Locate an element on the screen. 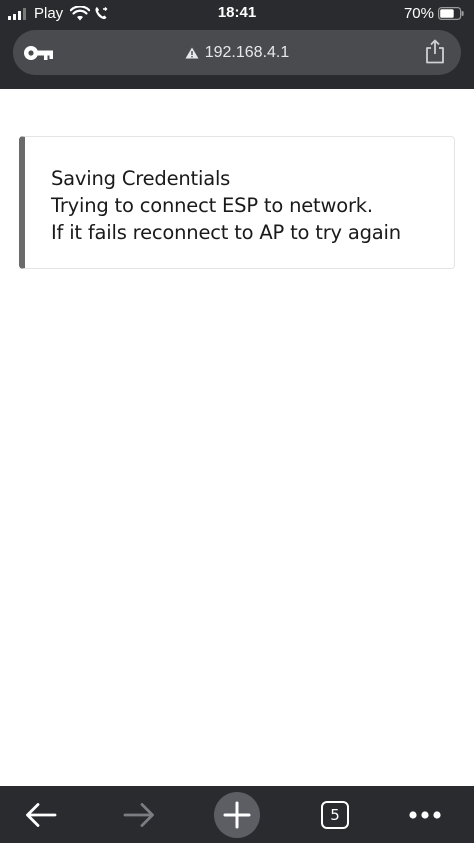 This screenshot has width=474, height=843. bottom-toolbar: 5 is located at coordinates (237, 814).